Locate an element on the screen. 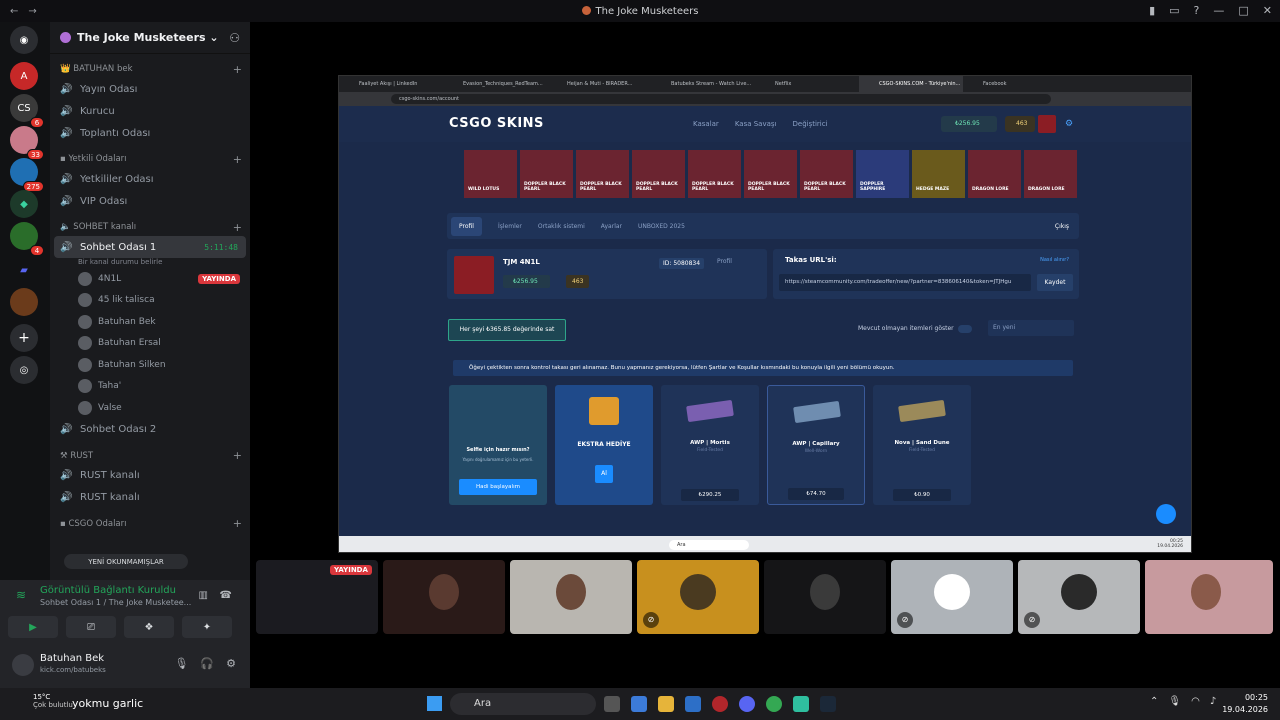  add-server-icon: + is located at coordinates (24, 338).